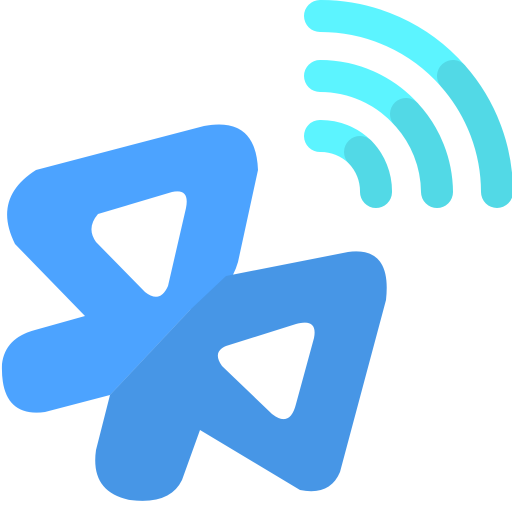  Describe the element at coordinates (368, 172) in the screenshot. I see `signal-arc-inner-end` at that location.